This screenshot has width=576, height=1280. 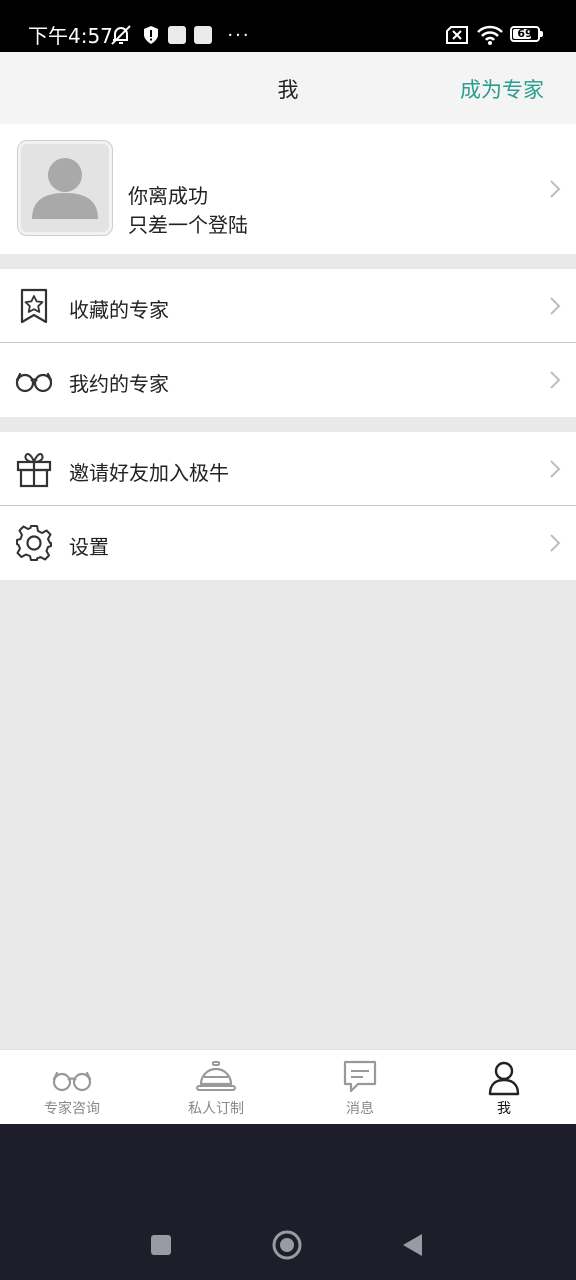 What do you see at coordinates (216, 1109) in the screenshot?
I see `tab-label: 私人订制` at bounding box center [216, 1109].